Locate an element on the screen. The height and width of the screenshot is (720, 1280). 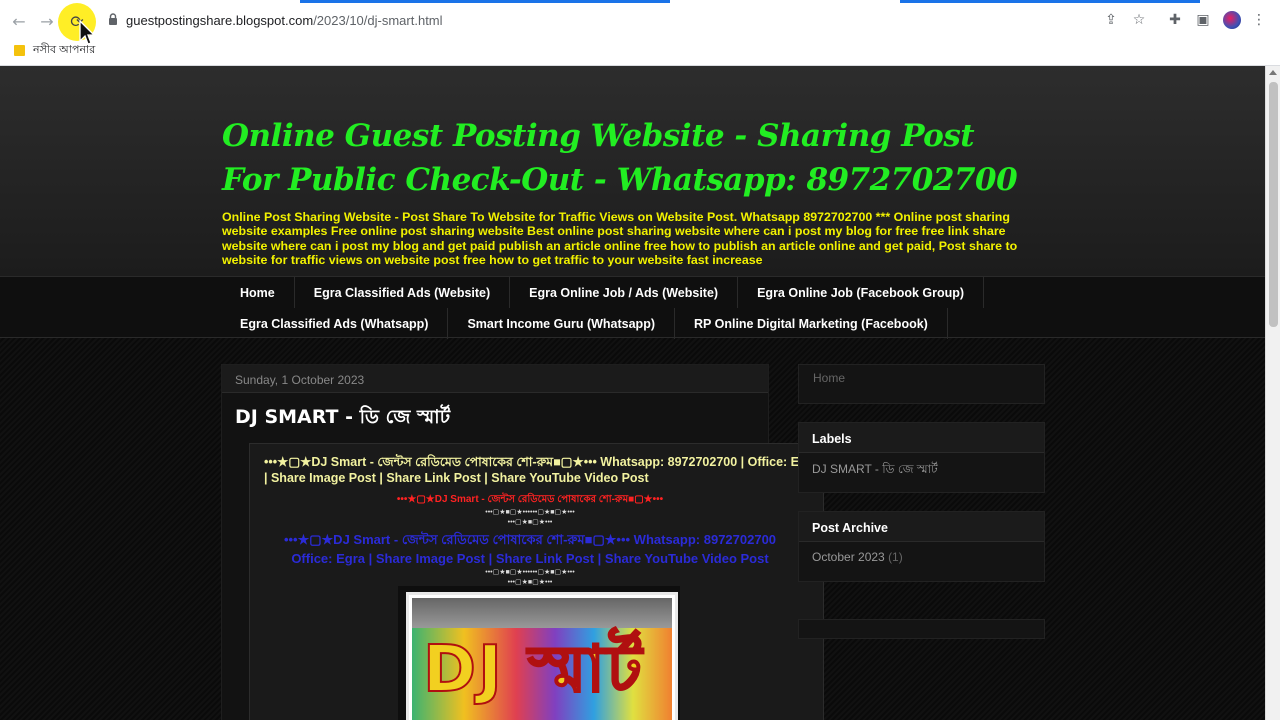
scrollbar-thumb is located at coordinates (1273, 204).